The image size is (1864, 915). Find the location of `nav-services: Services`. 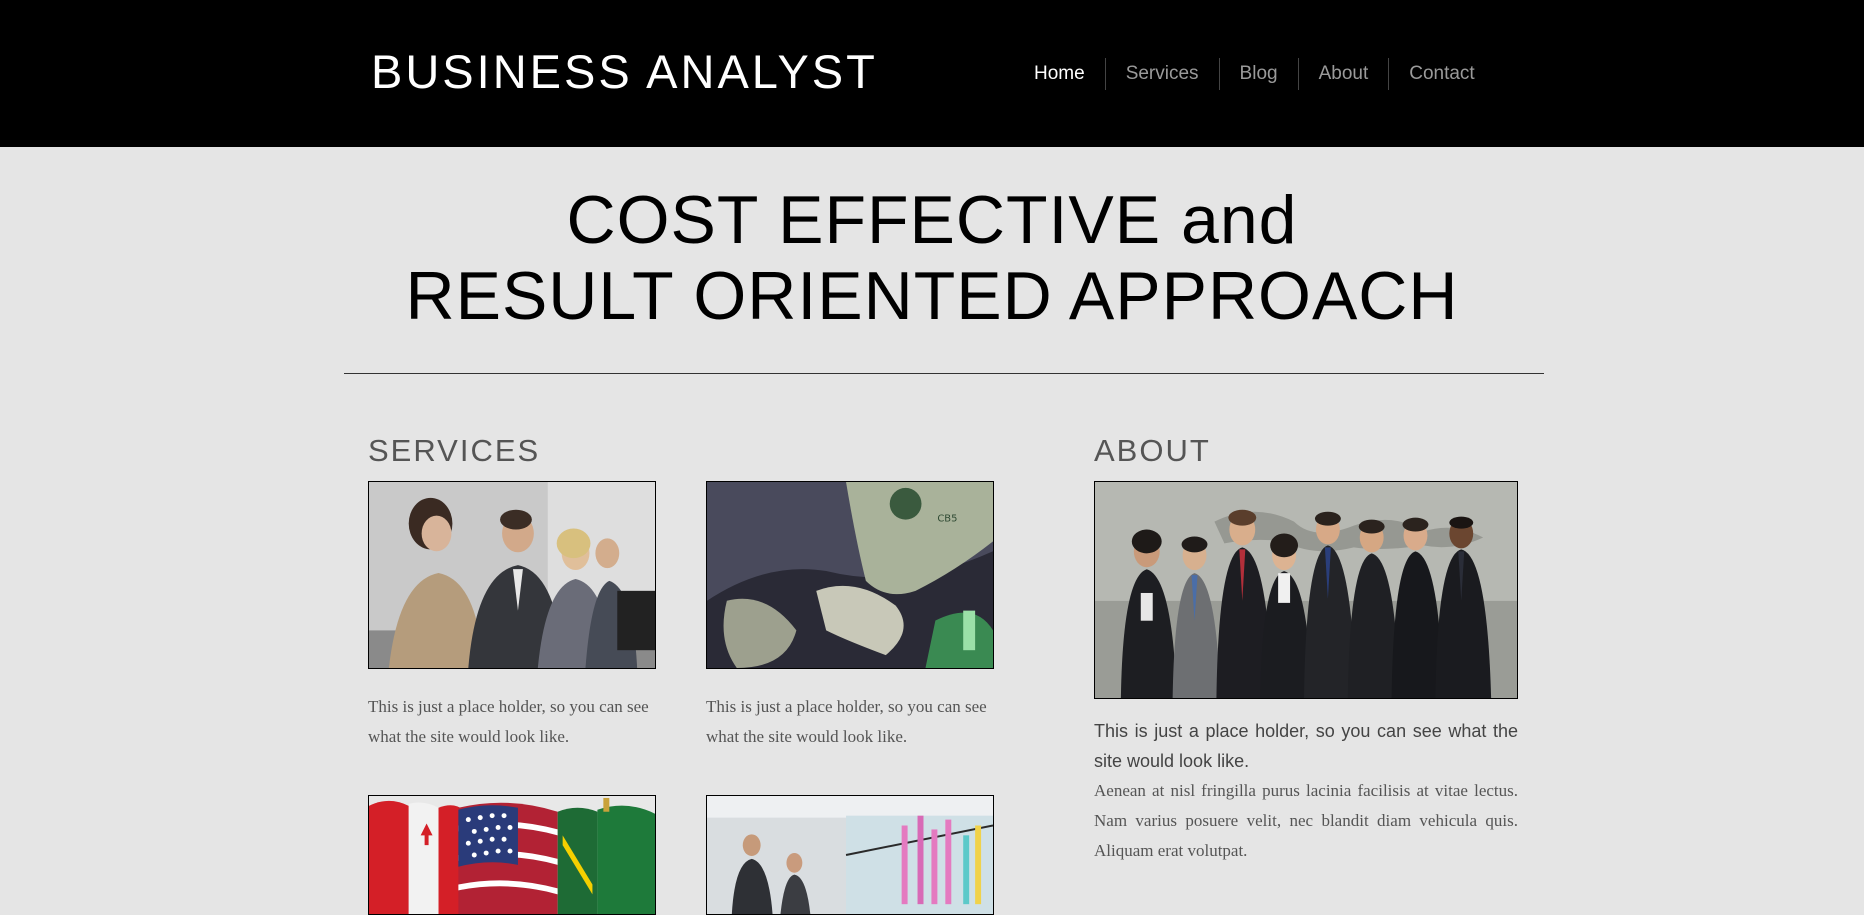

nav-services: Services is located at coordinates (1161, 74).